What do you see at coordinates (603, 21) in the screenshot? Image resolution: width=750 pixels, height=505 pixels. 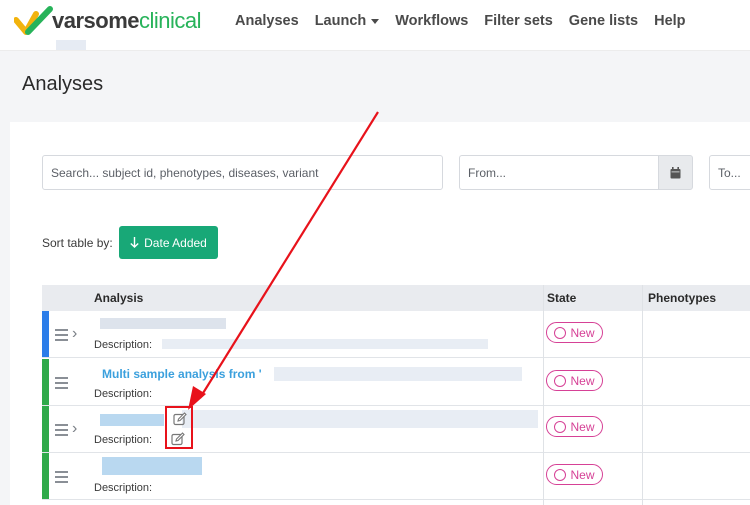 I see `nav-gene-lists: Gene lists` at bounding box center [603, 21].